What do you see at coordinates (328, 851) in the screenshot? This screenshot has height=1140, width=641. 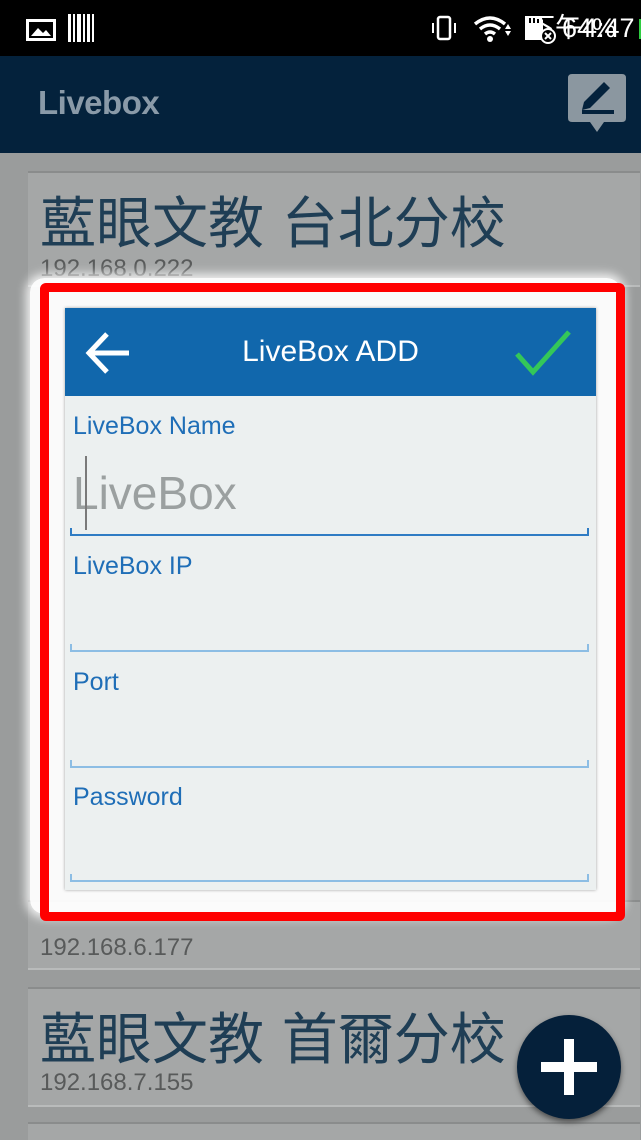 I see `password-input` at bounding box center [328, 851].